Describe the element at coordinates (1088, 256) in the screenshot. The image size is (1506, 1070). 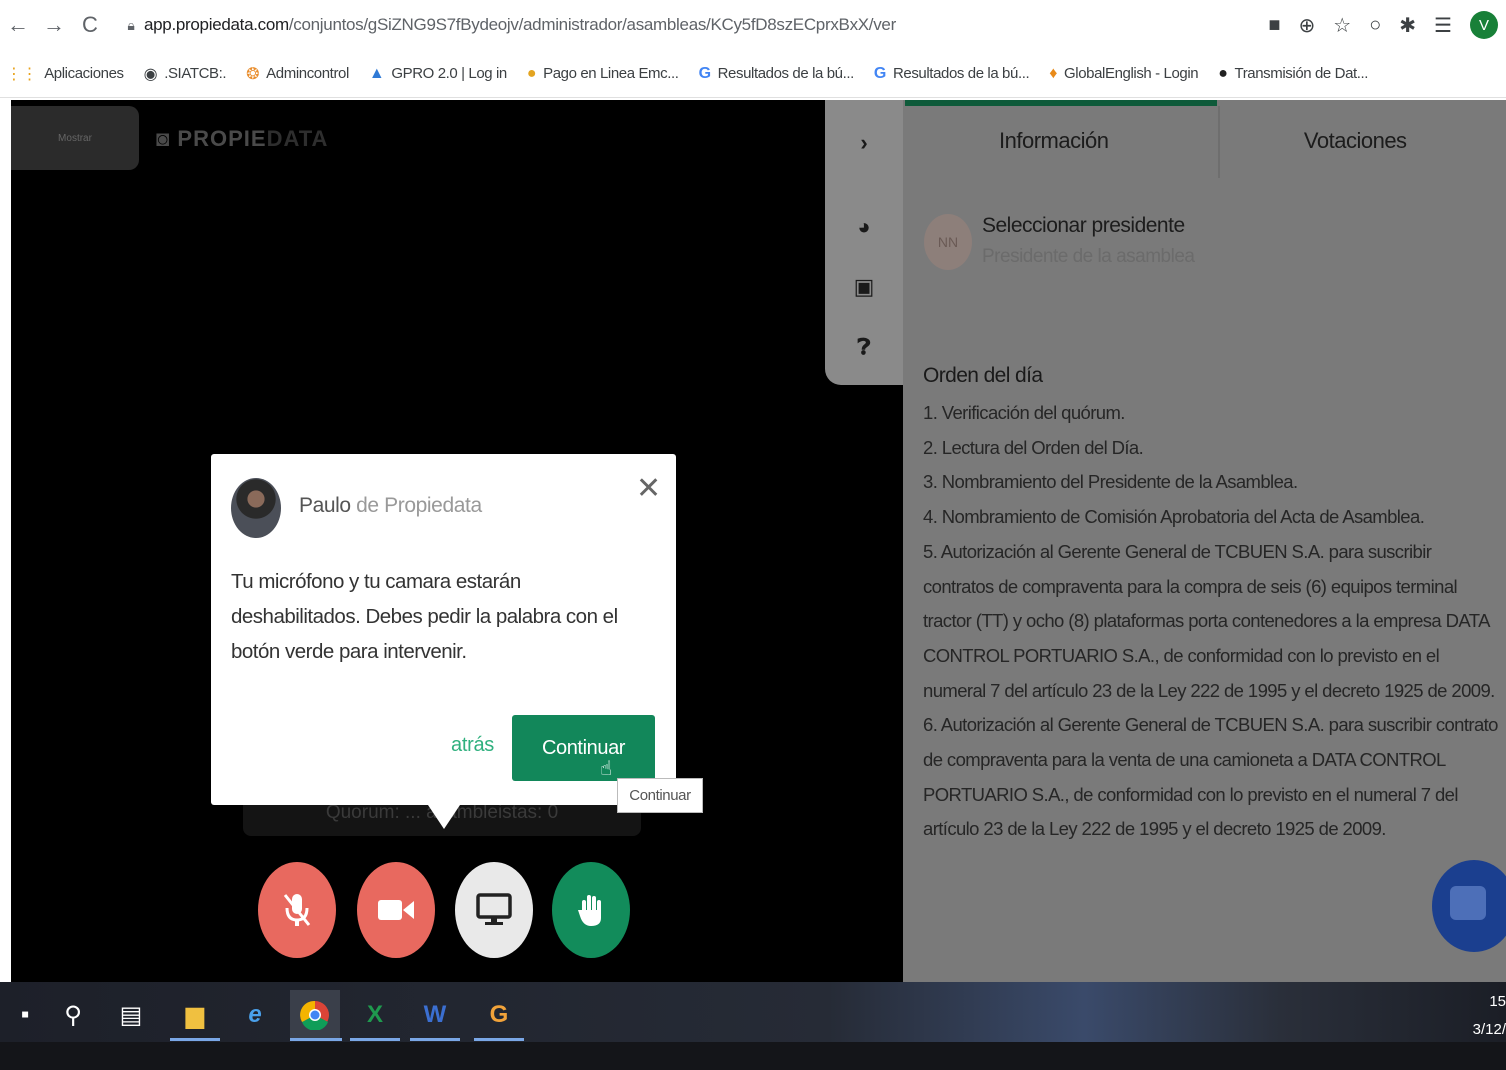
I see `president-subtitle: Presidente de la asamblea` at that location.